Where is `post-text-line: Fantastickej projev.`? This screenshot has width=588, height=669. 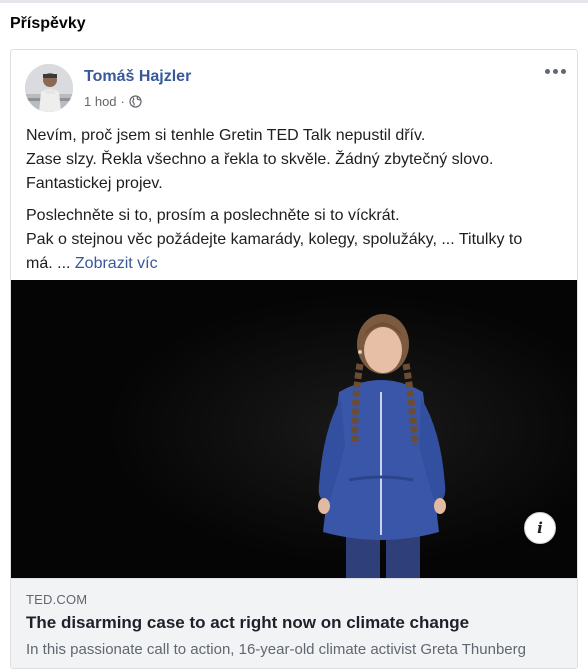 post-text-line: Fantastickej projev. is located at coordinates (94, 183).